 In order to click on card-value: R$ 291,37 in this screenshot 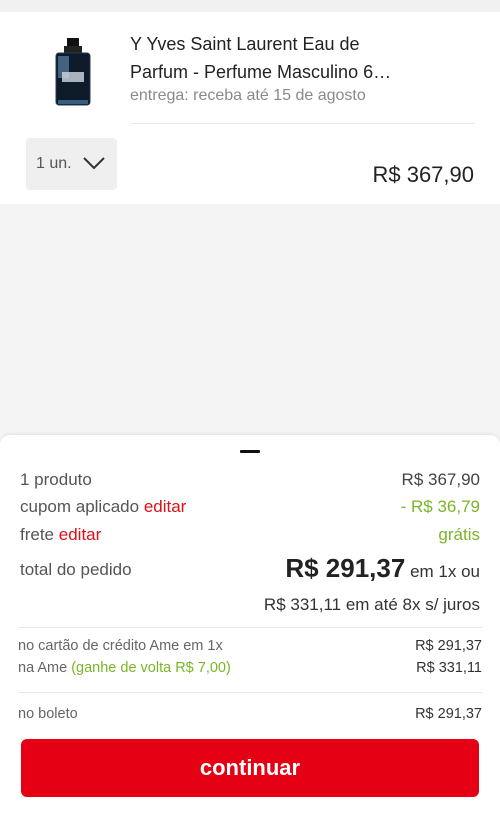, I will do `click(448, 646)`.